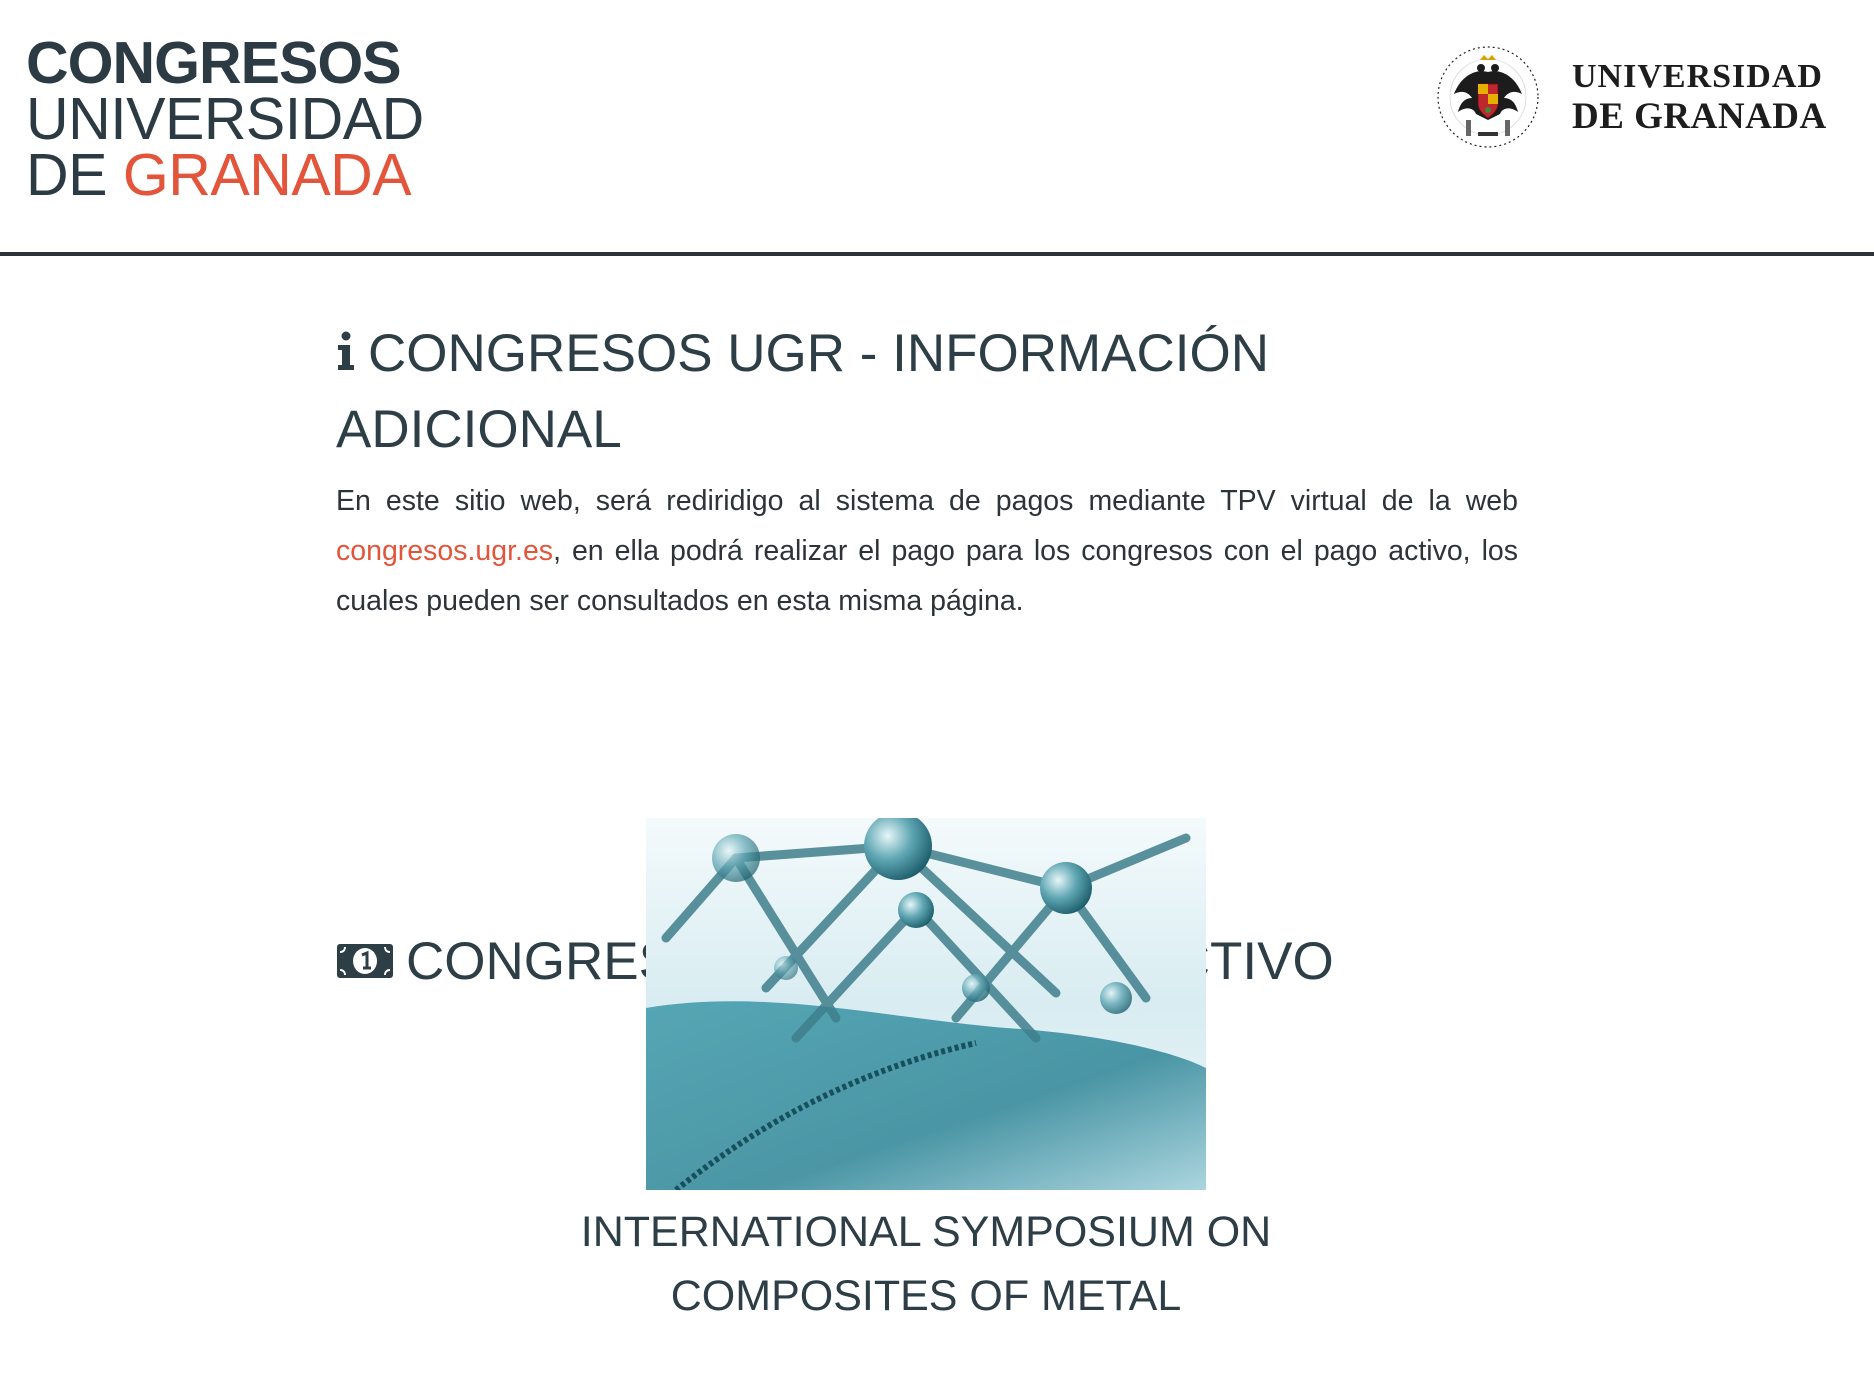 The width and height of the screenshot is (1874, 1392). What do you see at coordinates (365, 962) in the screenshot?
I see `money-bill-icon` at bounding box center [365, 962].